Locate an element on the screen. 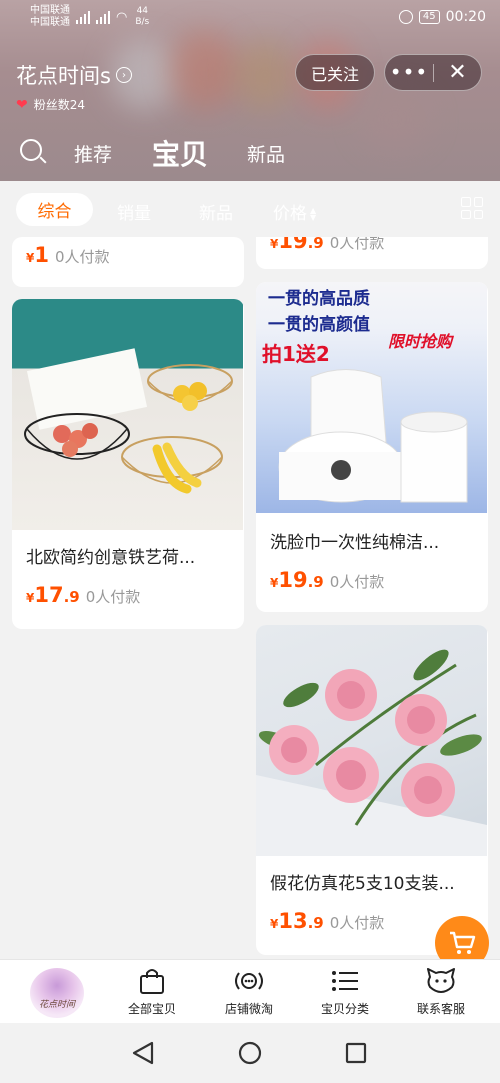  alarm-icon is located at coordinates (405, 17).